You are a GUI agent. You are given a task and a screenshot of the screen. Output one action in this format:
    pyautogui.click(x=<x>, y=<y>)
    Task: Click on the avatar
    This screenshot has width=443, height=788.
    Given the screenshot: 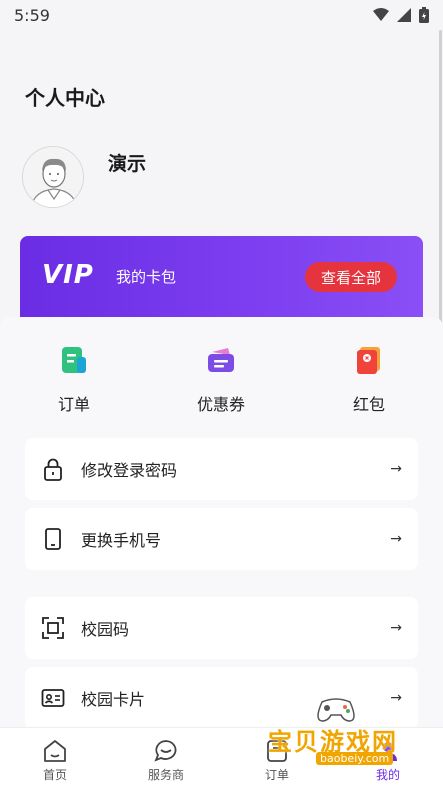 What is the action you would take?
    pyautogui.click(x=53, y=177)
    